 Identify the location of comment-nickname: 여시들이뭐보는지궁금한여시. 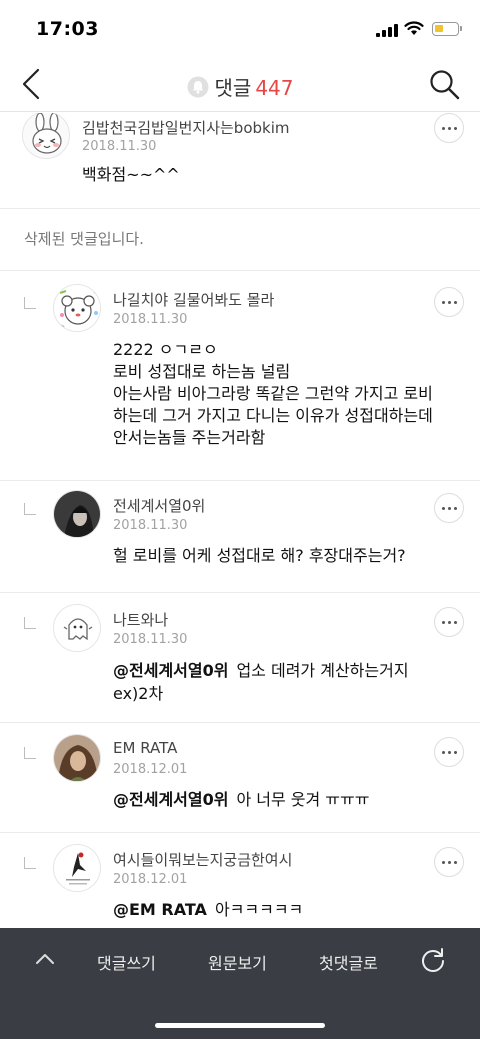
(202, 859).